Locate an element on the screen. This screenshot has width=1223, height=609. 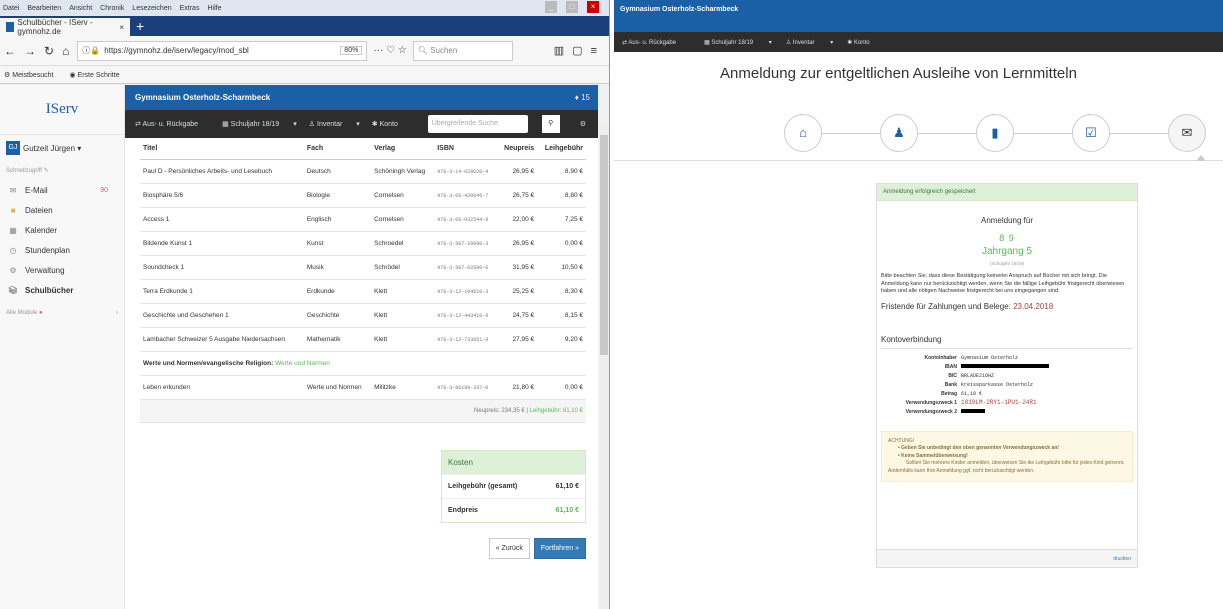
confirm-nav-konto: ✱ Konto is located at coordinates (865, 42).